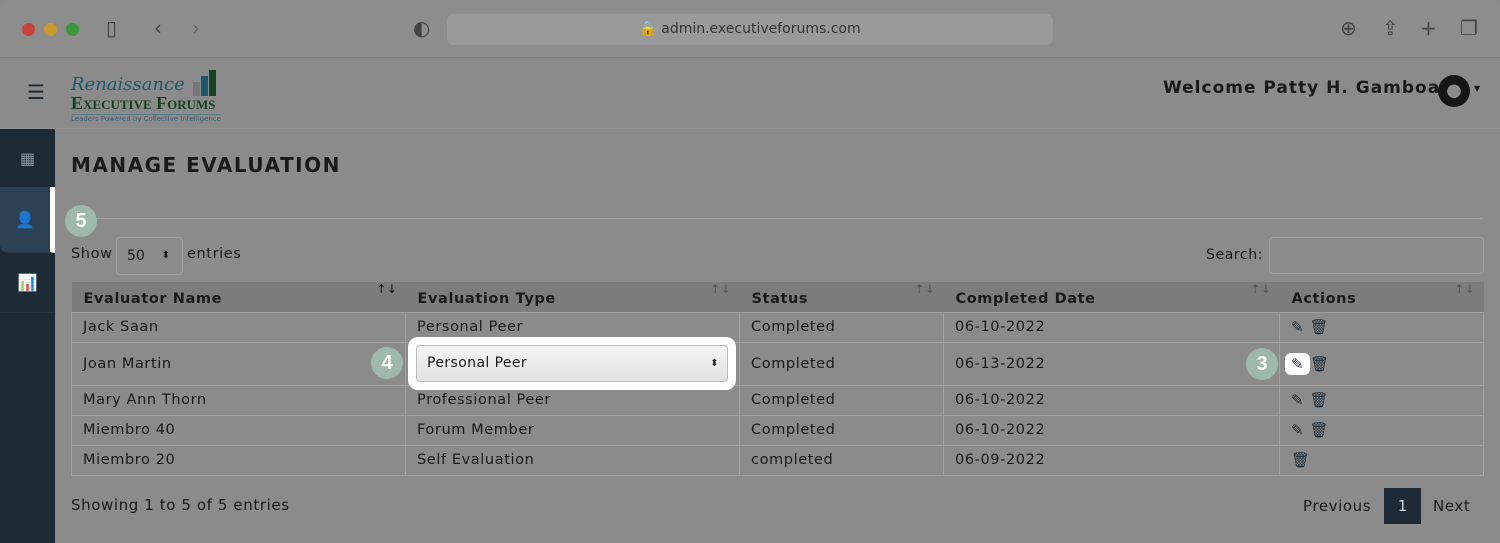 Image resolution: width=1500 pixels, height=543 pixels. I want to click on evaluation-type: Forum Member, so click(572, 430).